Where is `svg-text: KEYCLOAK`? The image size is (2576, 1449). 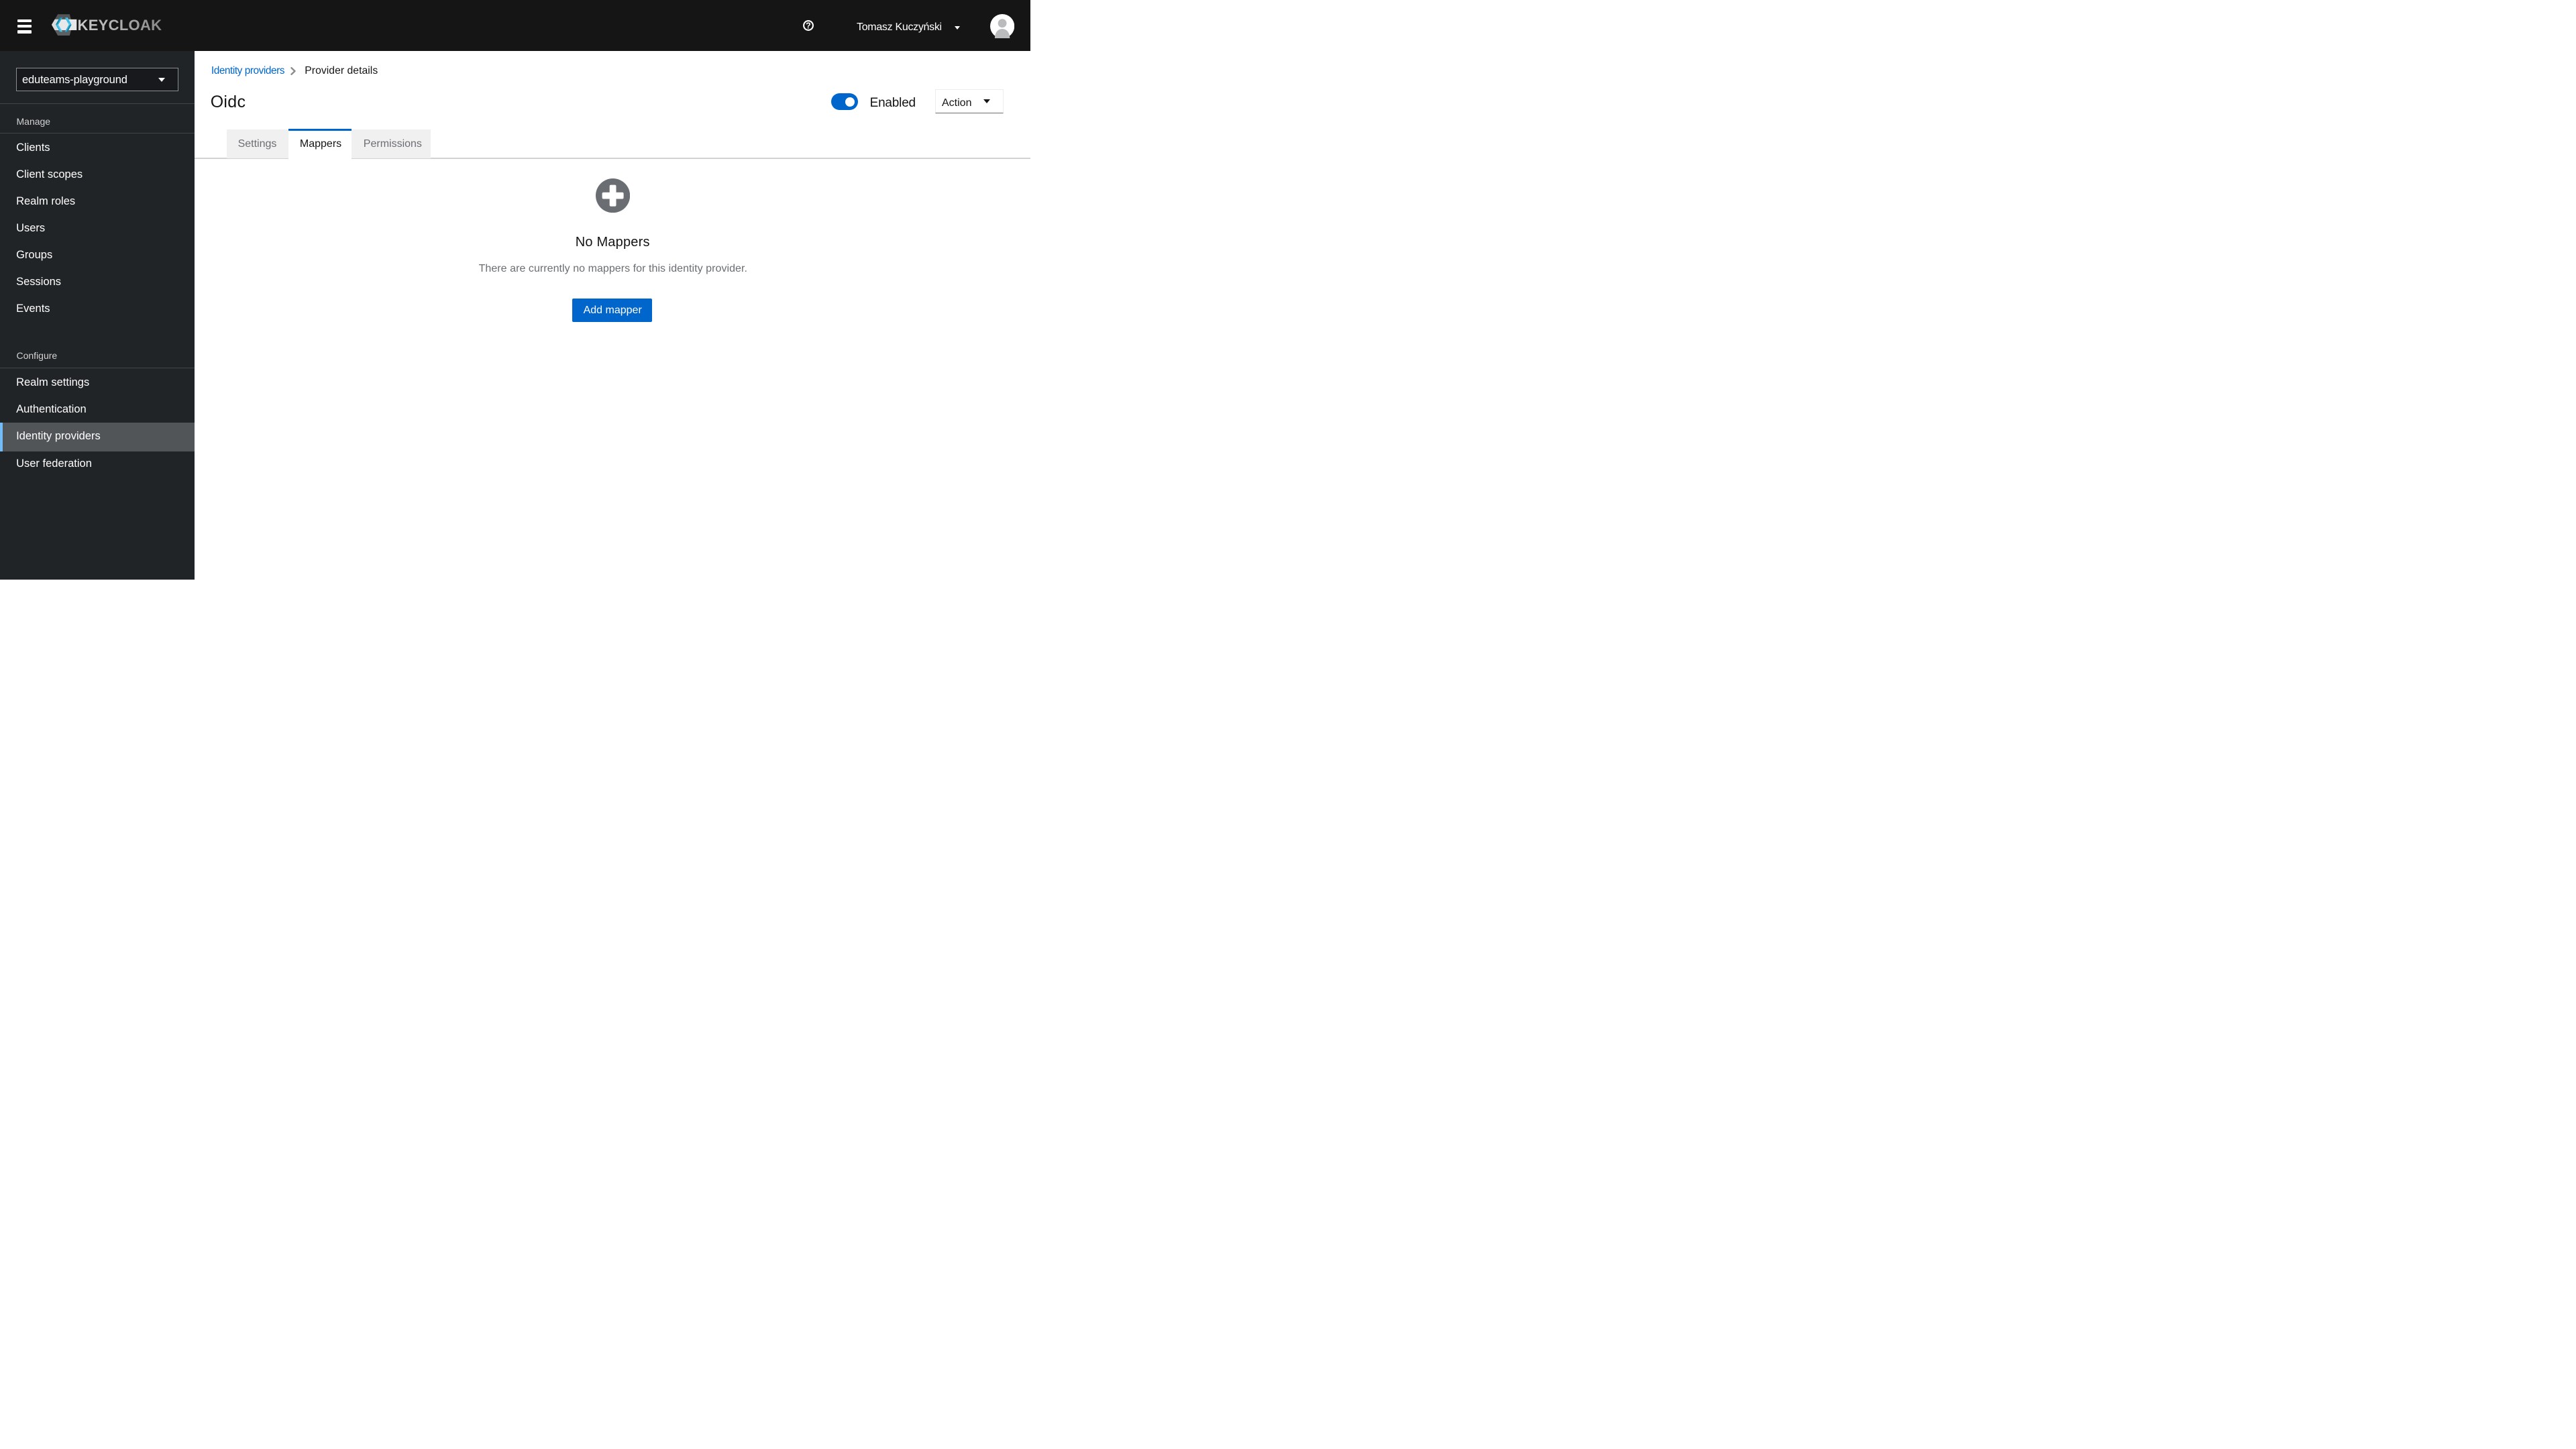 svg-text: KEYCLOAK is located at coordinates (120, 25).